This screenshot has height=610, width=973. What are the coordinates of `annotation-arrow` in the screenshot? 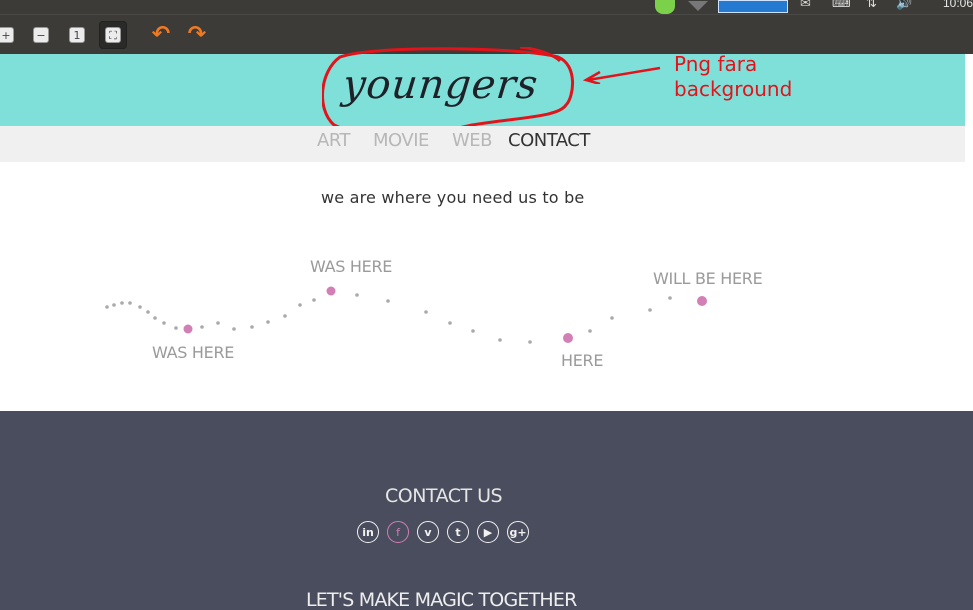 It's located at (621, 75).